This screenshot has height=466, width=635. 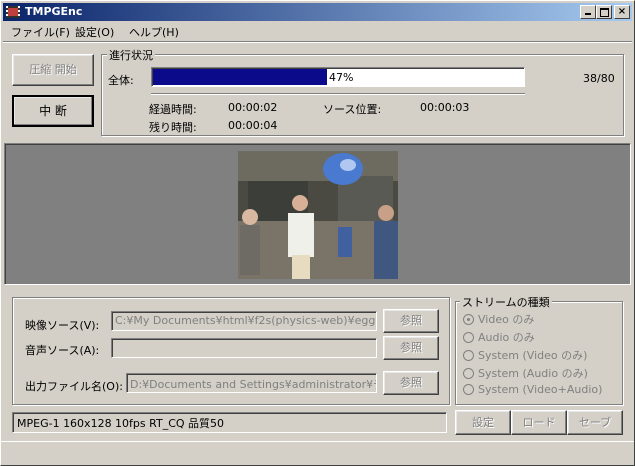 What do you see at coordinates (62, 350) in the screenshot?
I see `audio-source-label: 音声ソース(A):` at bounding box center [62, 350].